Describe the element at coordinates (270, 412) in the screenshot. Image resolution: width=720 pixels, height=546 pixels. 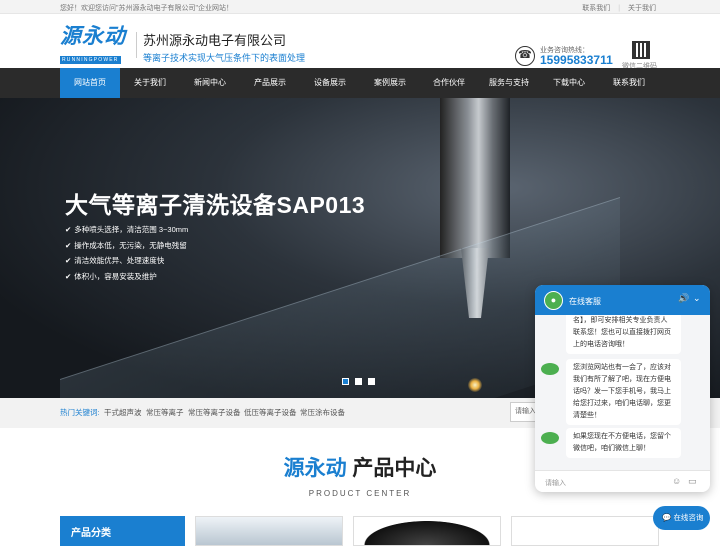
I see `keyword-item: 低压等离子设备` at that location.